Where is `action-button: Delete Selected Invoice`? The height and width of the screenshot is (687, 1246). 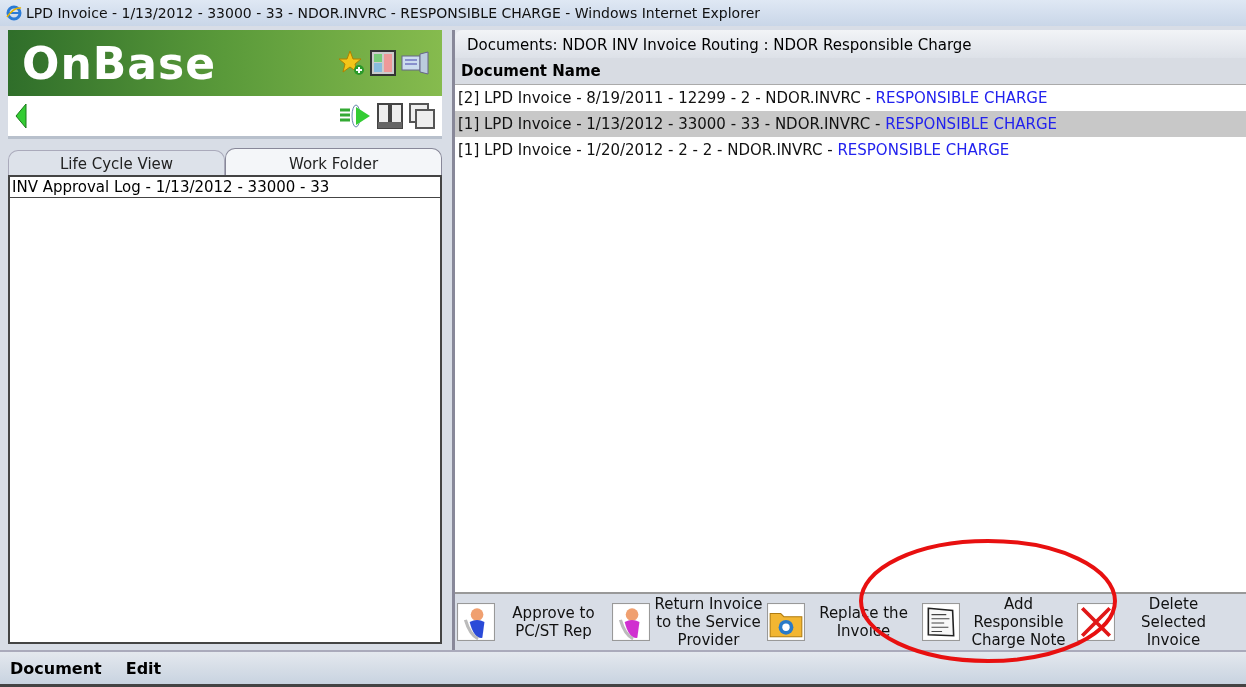 action-button: Delete Selected Invoice is located at coordinates (1154, 622).